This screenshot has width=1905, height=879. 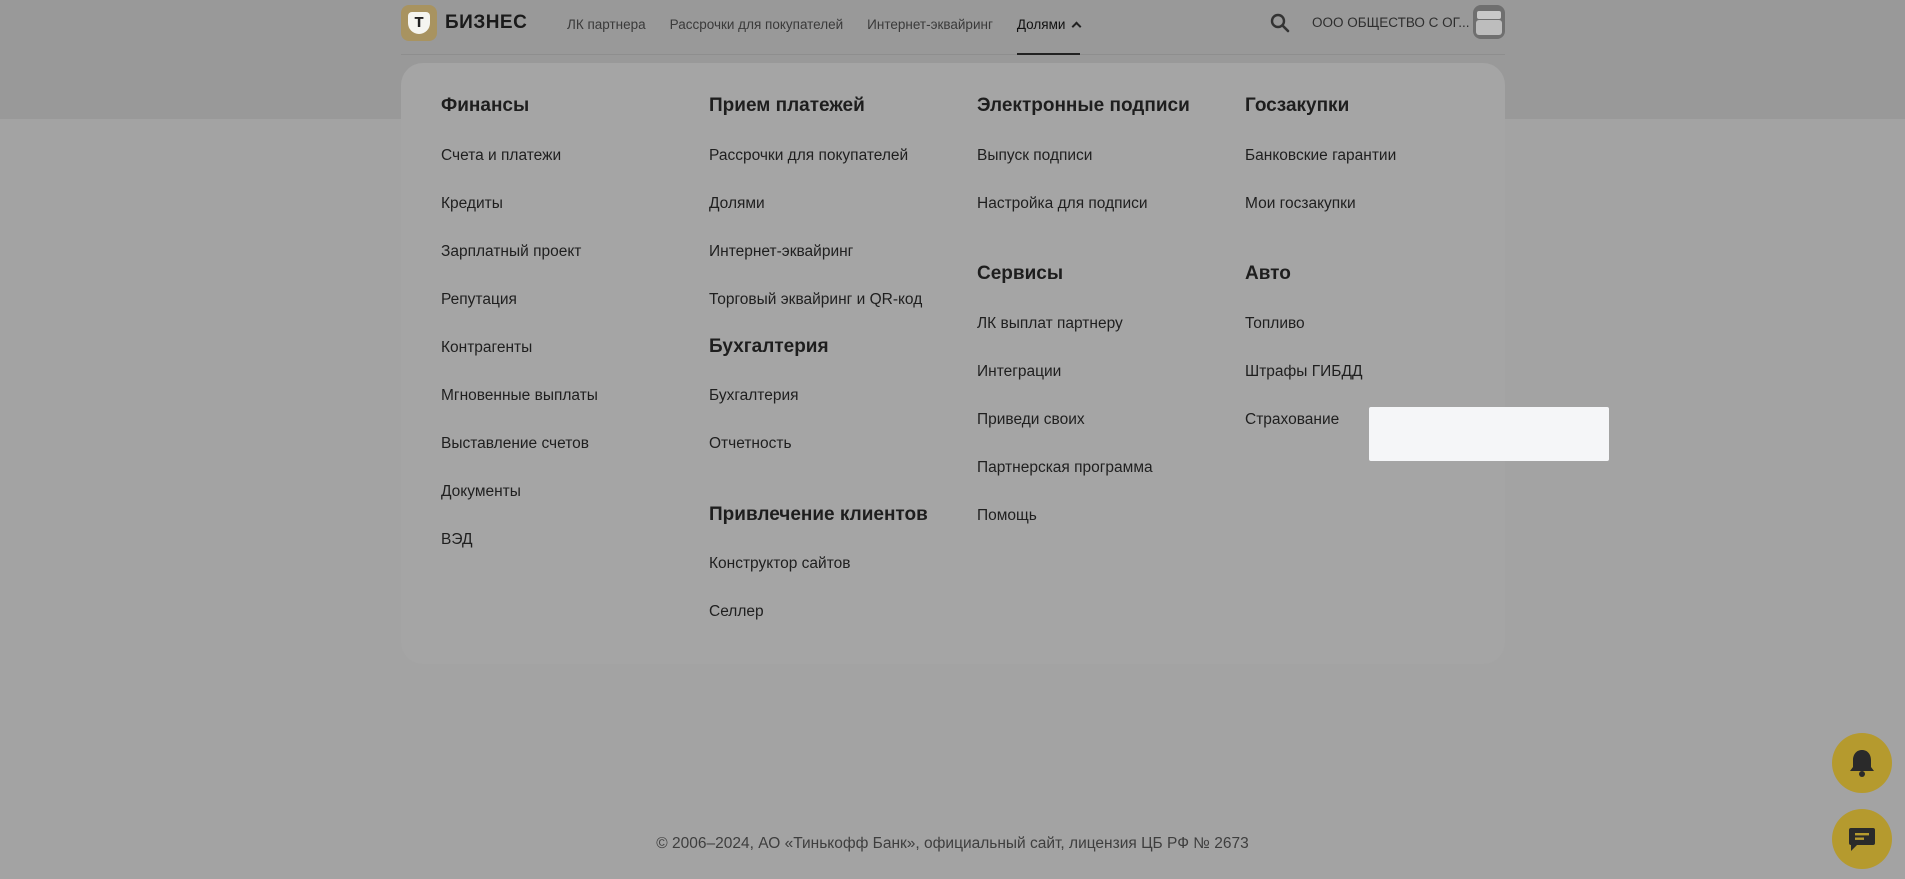 I want to click on menu-item-salary-project: Зарплатный проект, so click(x=511, y=252).